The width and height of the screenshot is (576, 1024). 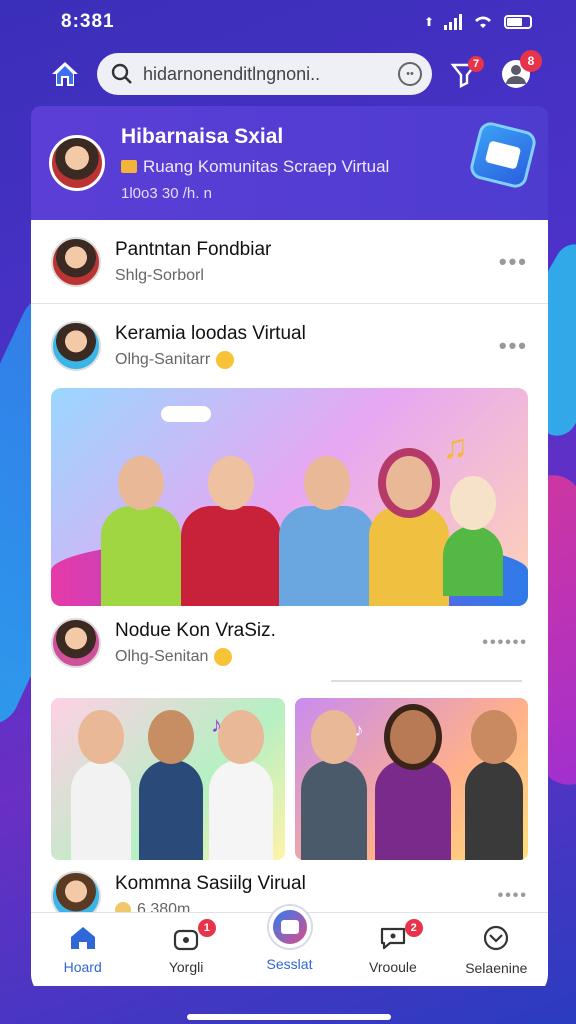 I want to click on bag-icon, so click(x=186, y=939).